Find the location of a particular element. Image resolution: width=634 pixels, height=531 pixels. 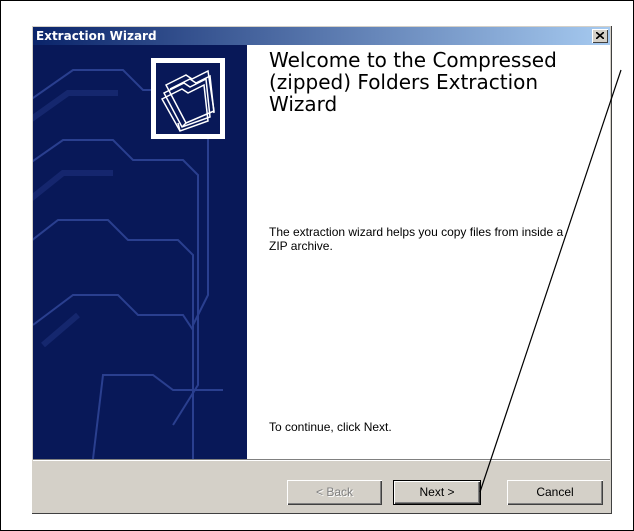

close-icon is located at coordinates (600, 35).